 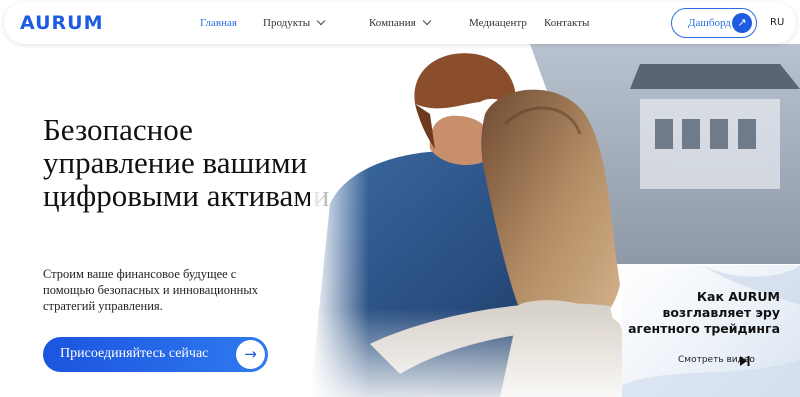 What do you see at coordinates (745, 361) in the screenshot?
I see `play-icon` at bounding box center [745, 361].